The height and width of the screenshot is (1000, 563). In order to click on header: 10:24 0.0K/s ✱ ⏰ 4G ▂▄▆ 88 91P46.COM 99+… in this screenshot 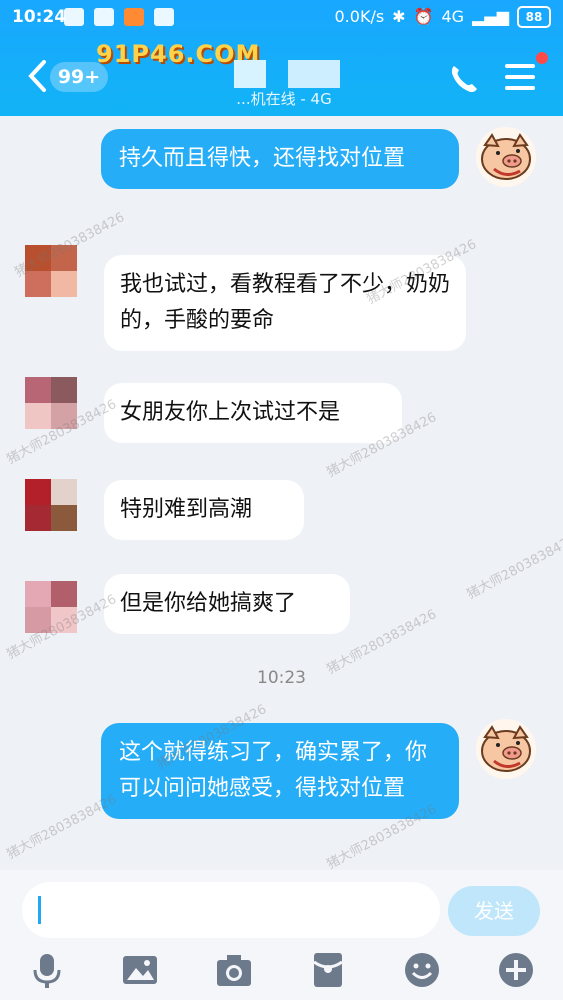, I will do `click(281, 58)`.